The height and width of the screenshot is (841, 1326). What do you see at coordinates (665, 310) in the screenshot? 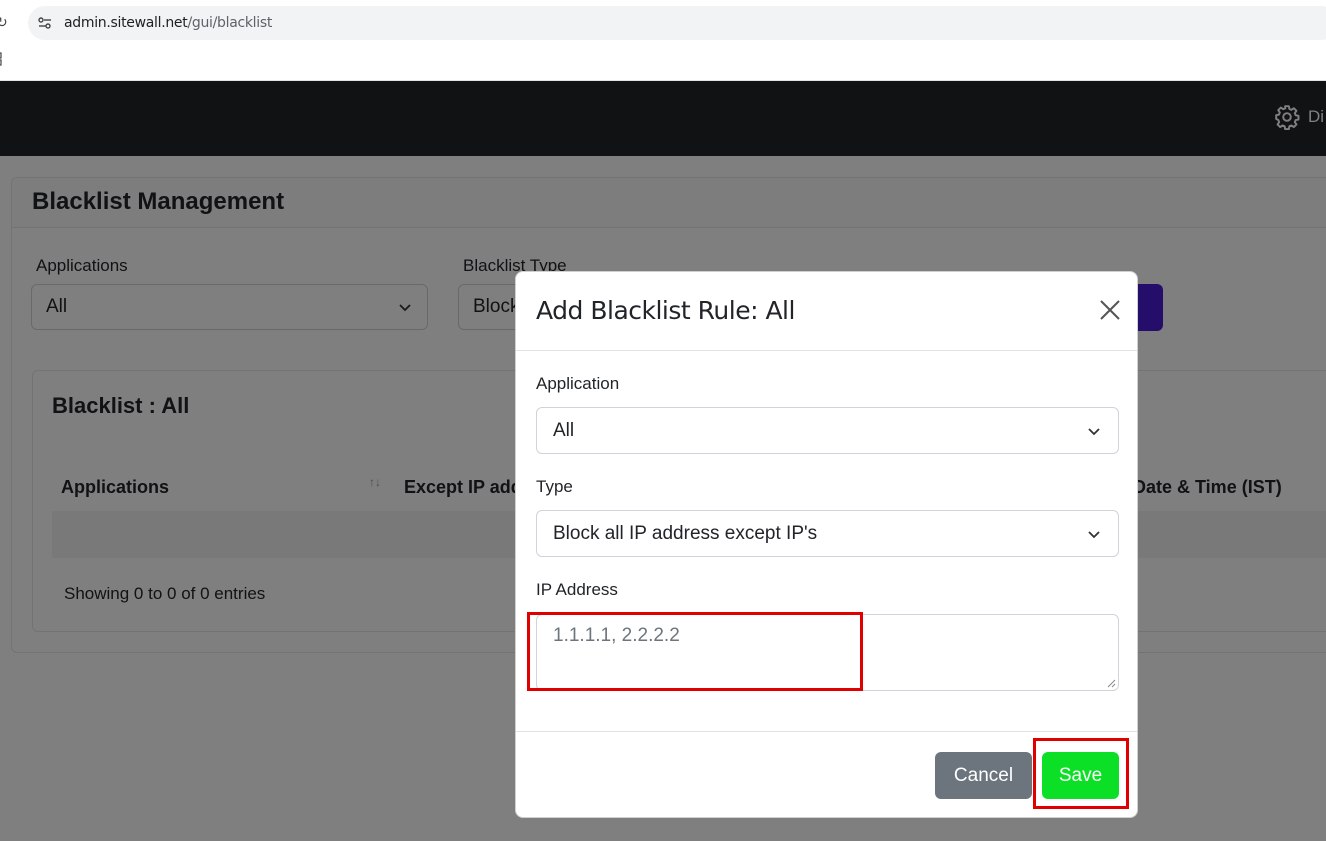
I see `modal-title: Add Blacklist Rule: All` at bounding box center [665, 310].